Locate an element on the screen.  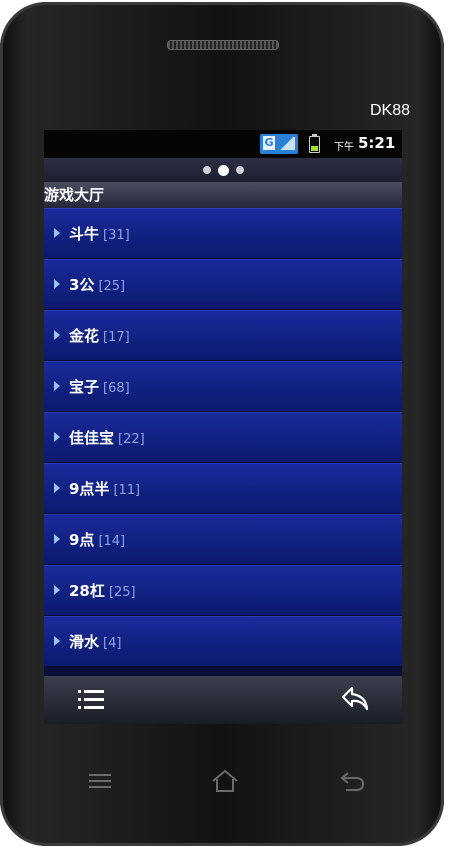
signal-bars-icon is located at coordinates (287, 143).